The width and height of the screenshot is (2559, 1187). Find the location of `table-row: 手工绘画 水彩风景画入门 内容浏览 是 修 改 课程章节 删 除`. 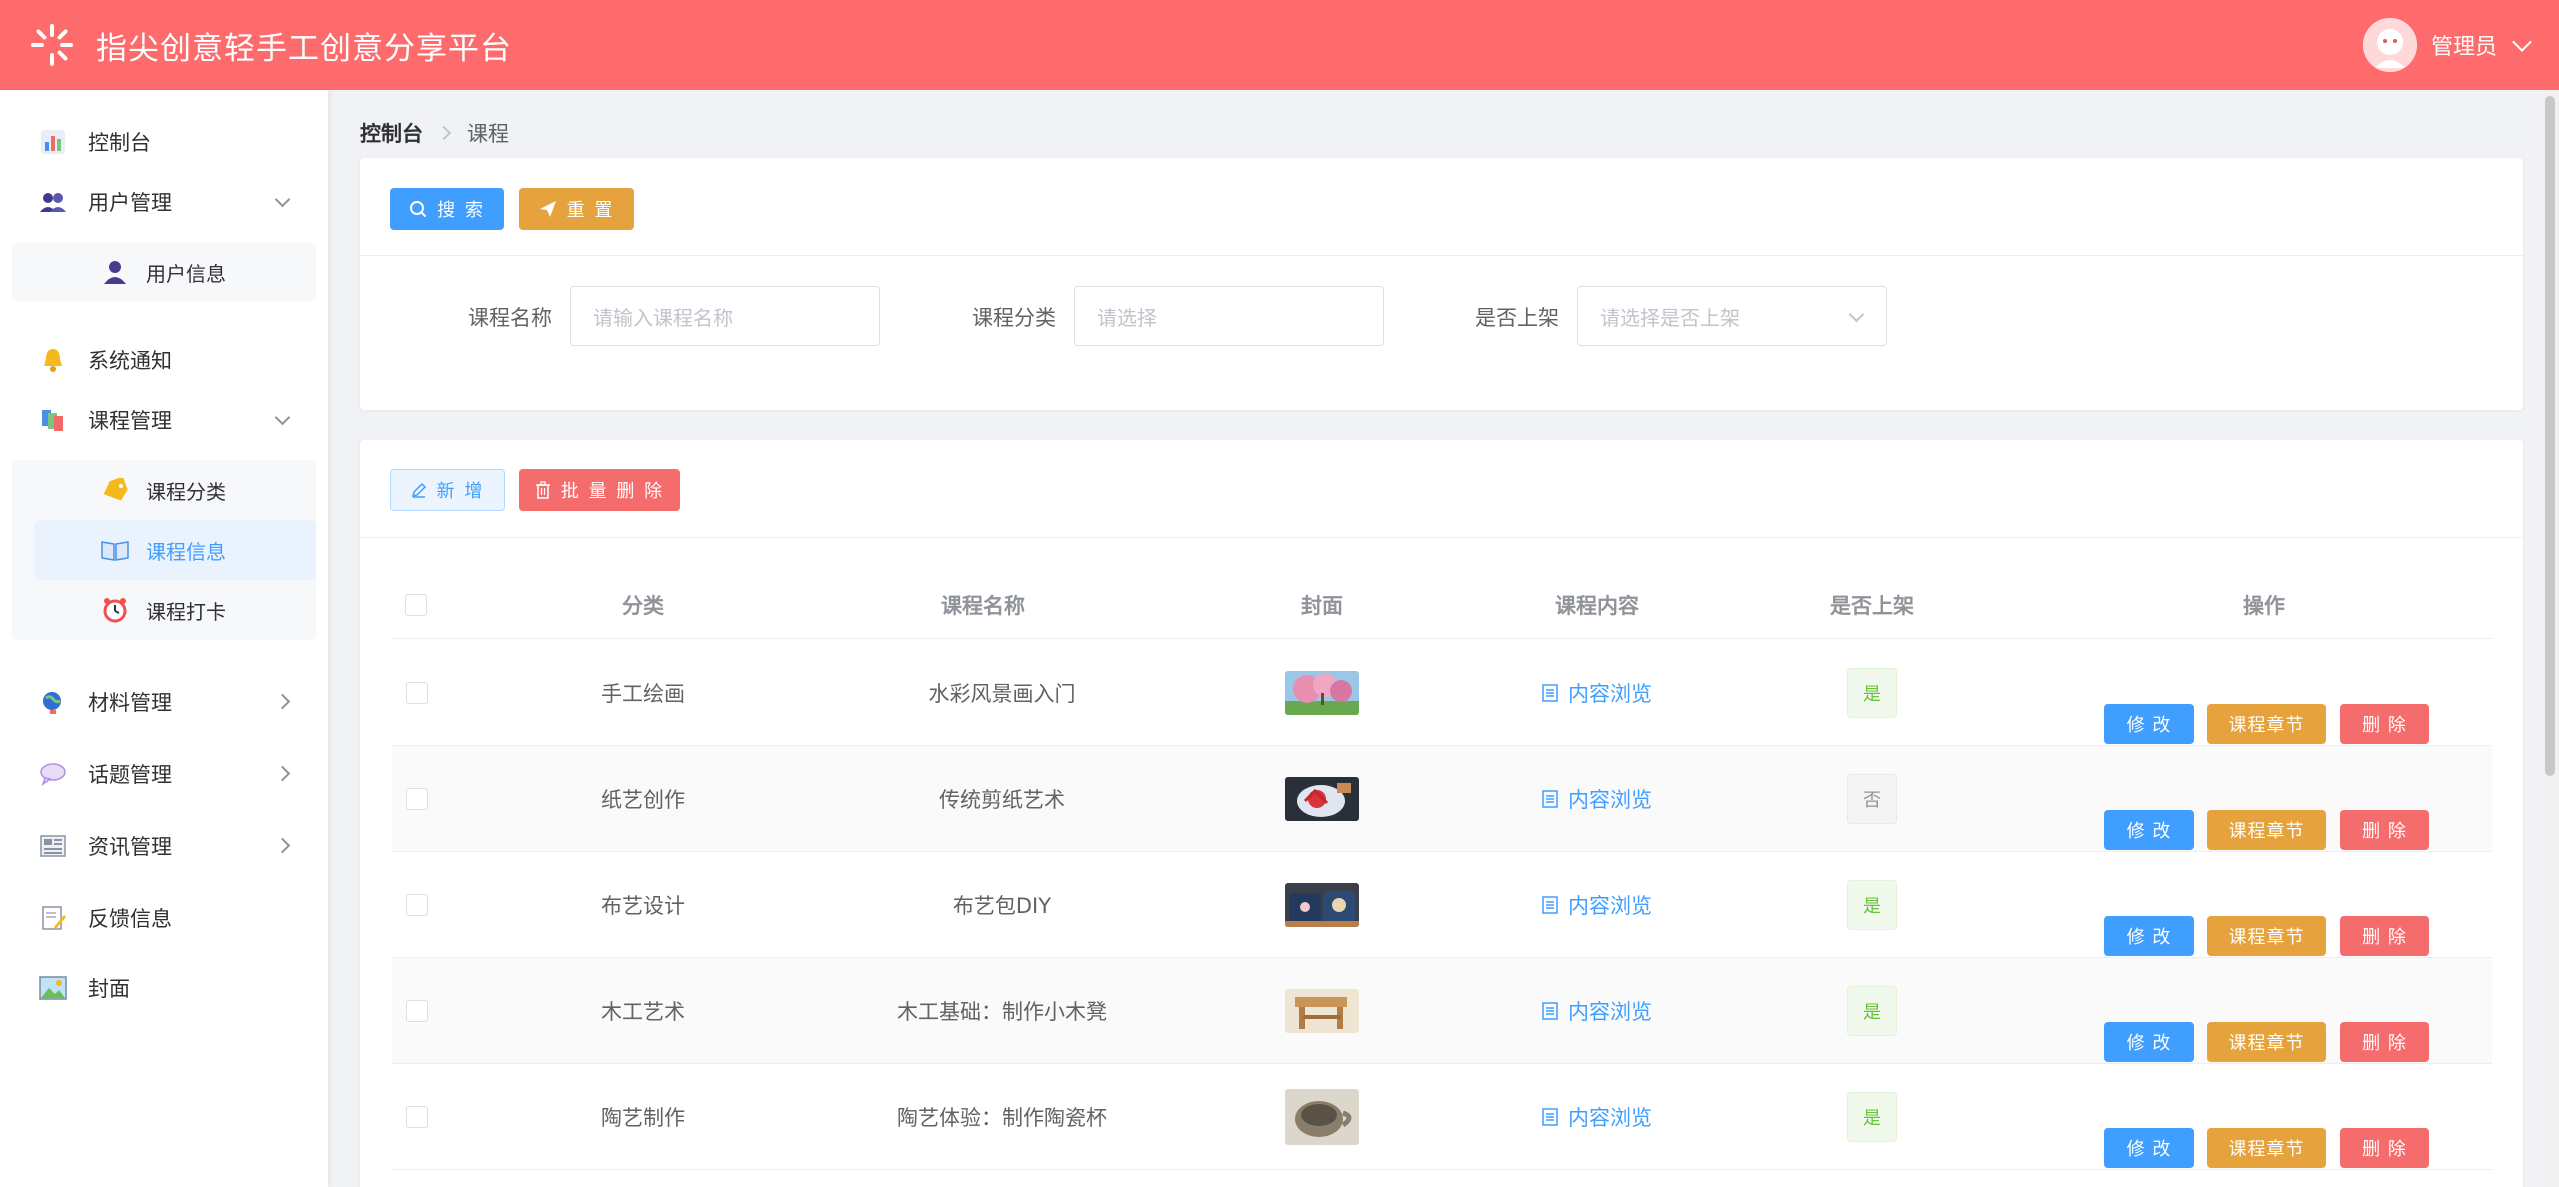

table-row: 手工绘画 水彩风景画入门 内容浏览 是 修 改 课程章节 删 除 is located at coordinates (1442, 693).